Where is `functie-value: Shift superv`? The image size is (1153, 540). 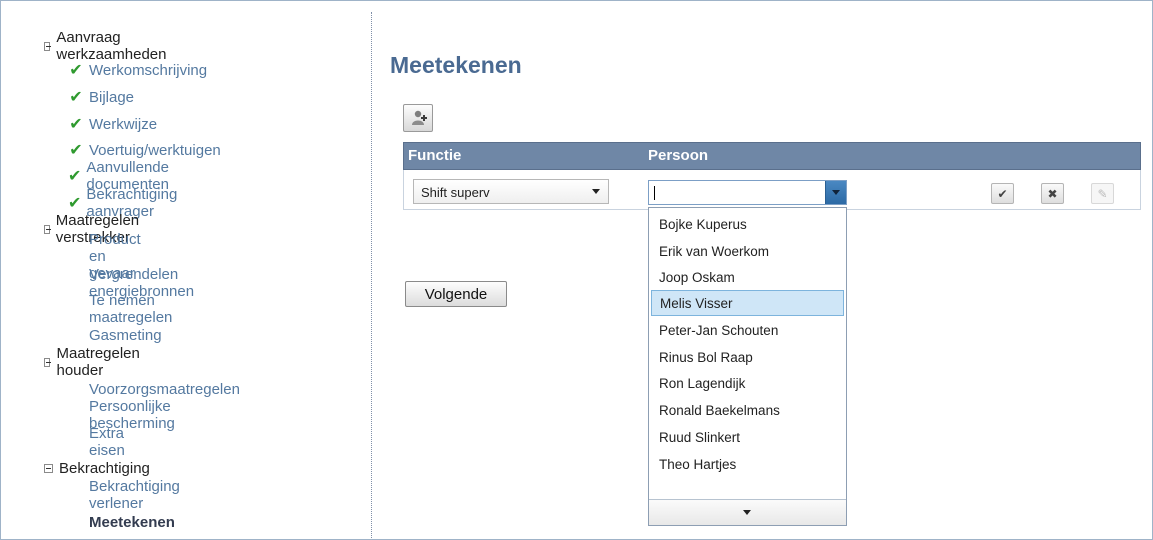
functie-value: Shift superv is located at coordinates (455, 192).